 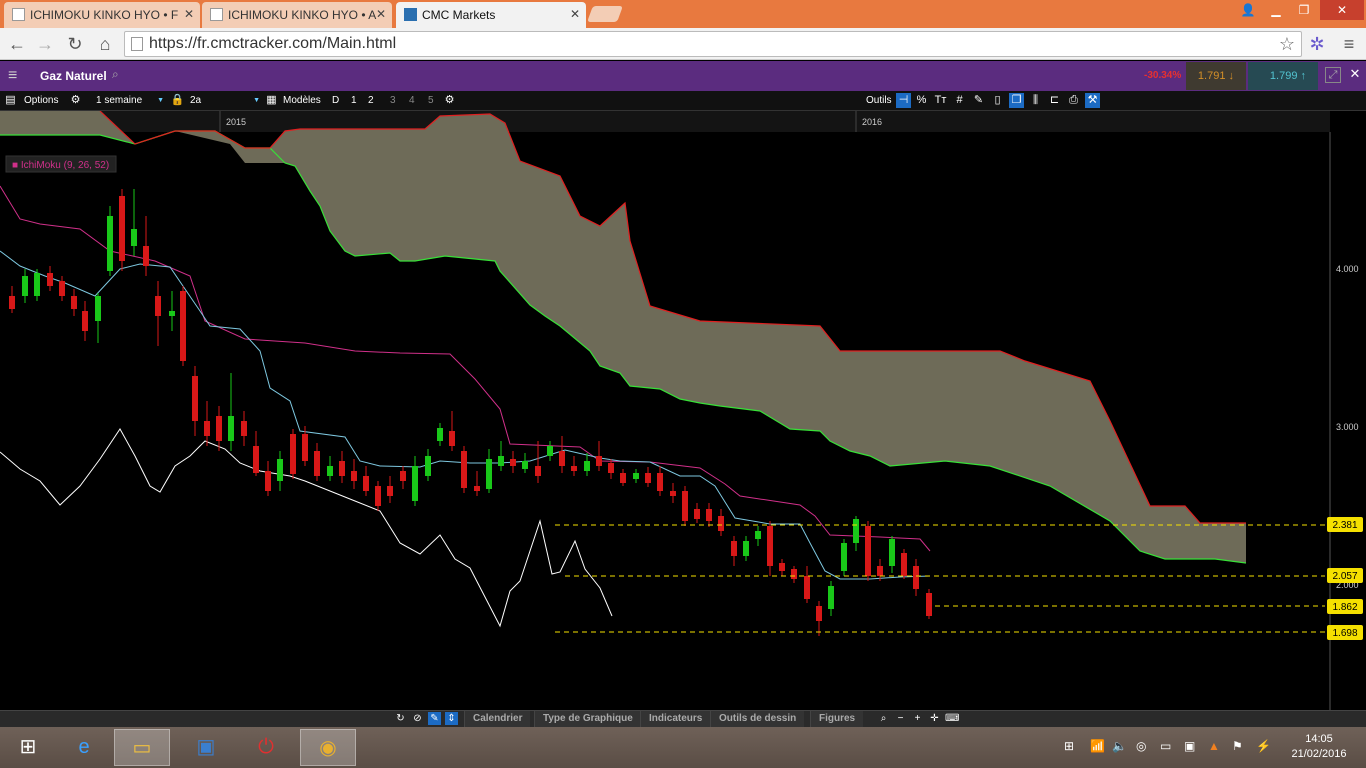 What do you see at coordinates (883, 718) in the screenshot?
I see `zoom-icon: ⌕` at bounding box center [883, 718].